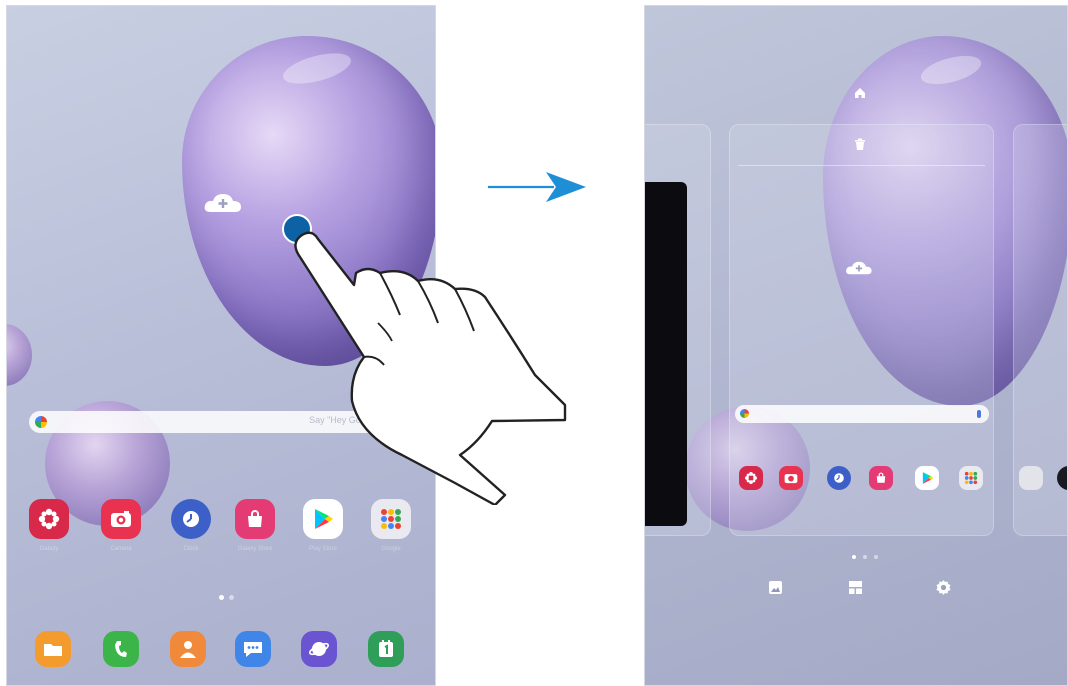  I want to click on contacts-icon, so click(188, 649).